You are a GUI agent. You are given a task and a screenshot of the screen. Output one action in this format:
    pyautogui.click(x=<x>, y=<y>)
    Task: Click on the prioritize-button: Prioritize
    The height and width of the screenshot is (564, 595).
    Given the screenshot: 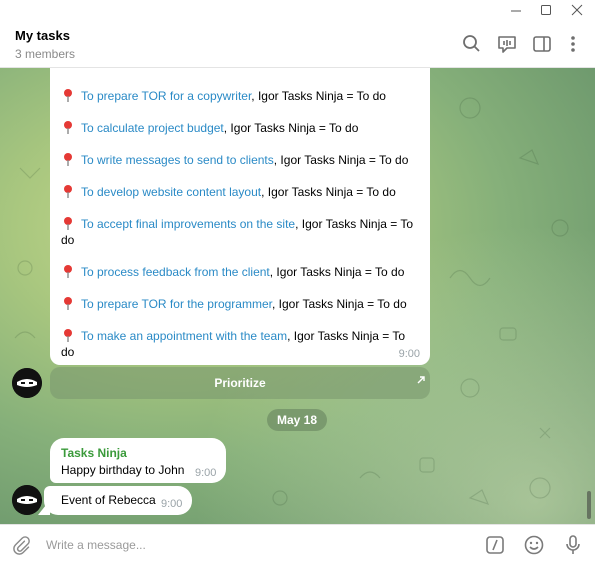 What is the action you would take?
    pyautogui.click(x=240, y=383)
    